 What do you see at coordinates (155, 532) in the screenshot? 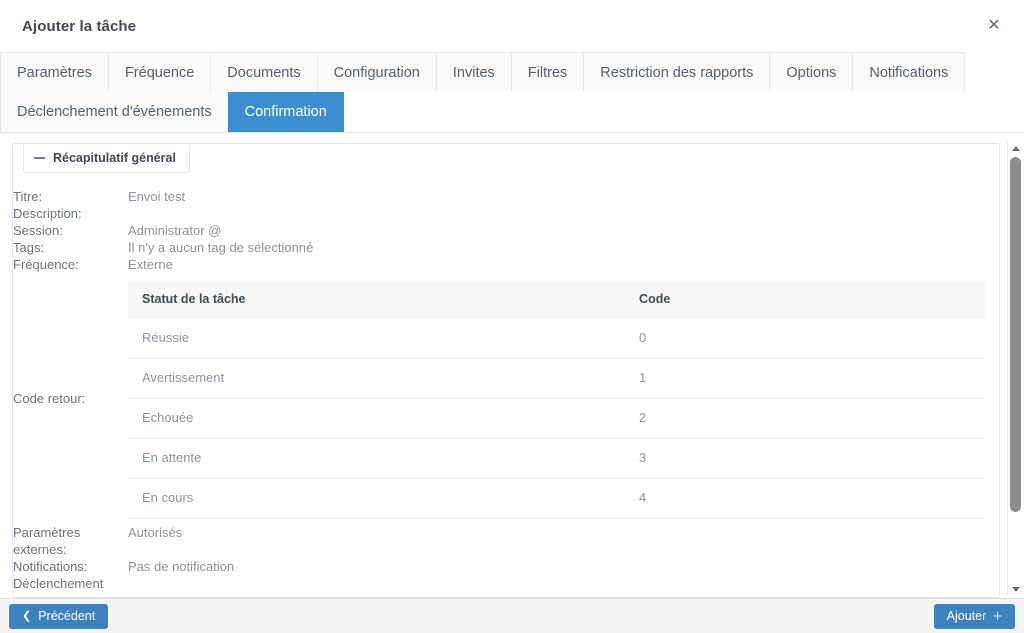
I see `summary-value: Autorisés` at bounding box center [155, 532].